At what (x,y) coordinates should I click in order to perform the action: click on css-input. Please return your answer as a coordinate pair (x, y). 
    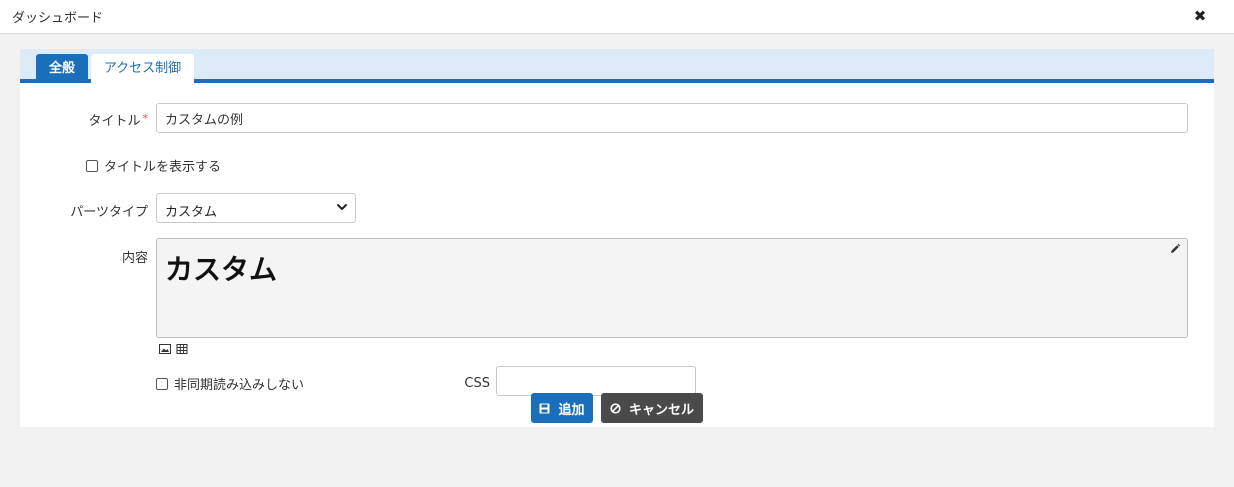
    Looking at the image, I should click on (596, 381).